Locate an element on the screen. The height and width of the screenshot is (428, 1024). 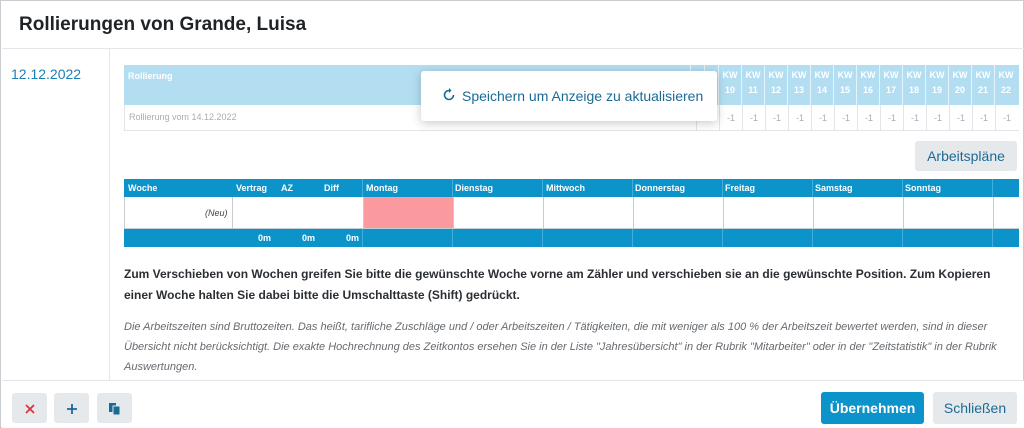
kw-column-header: KW 21 is located at coordinates (982, 85).